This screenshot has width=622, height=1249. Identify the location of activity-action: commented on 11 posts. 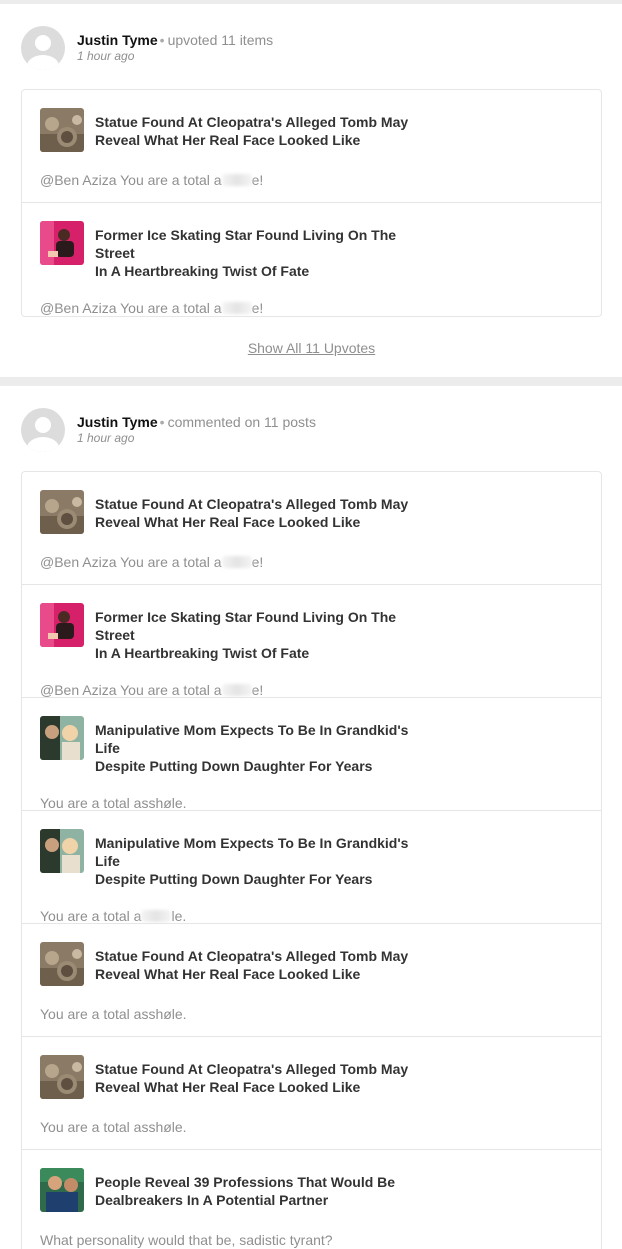
(241, 422).